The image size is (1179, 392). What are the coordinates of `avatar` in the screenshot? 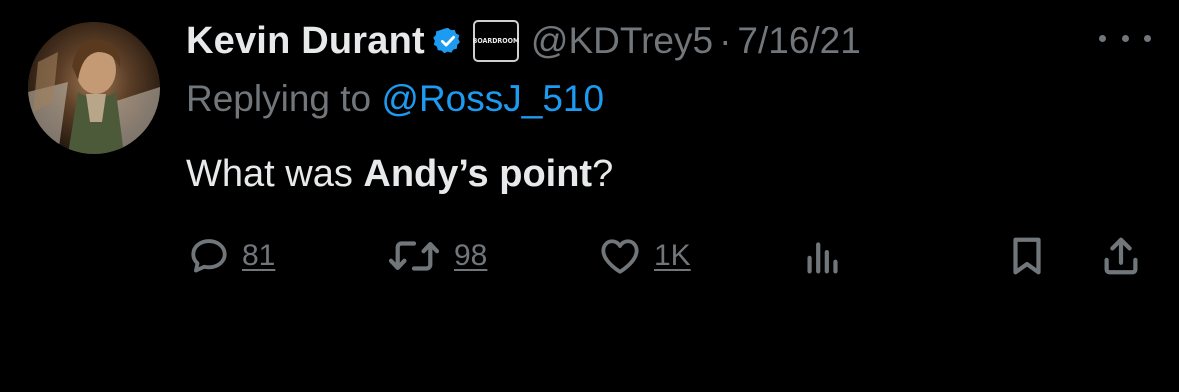 It's located at (94, 88).